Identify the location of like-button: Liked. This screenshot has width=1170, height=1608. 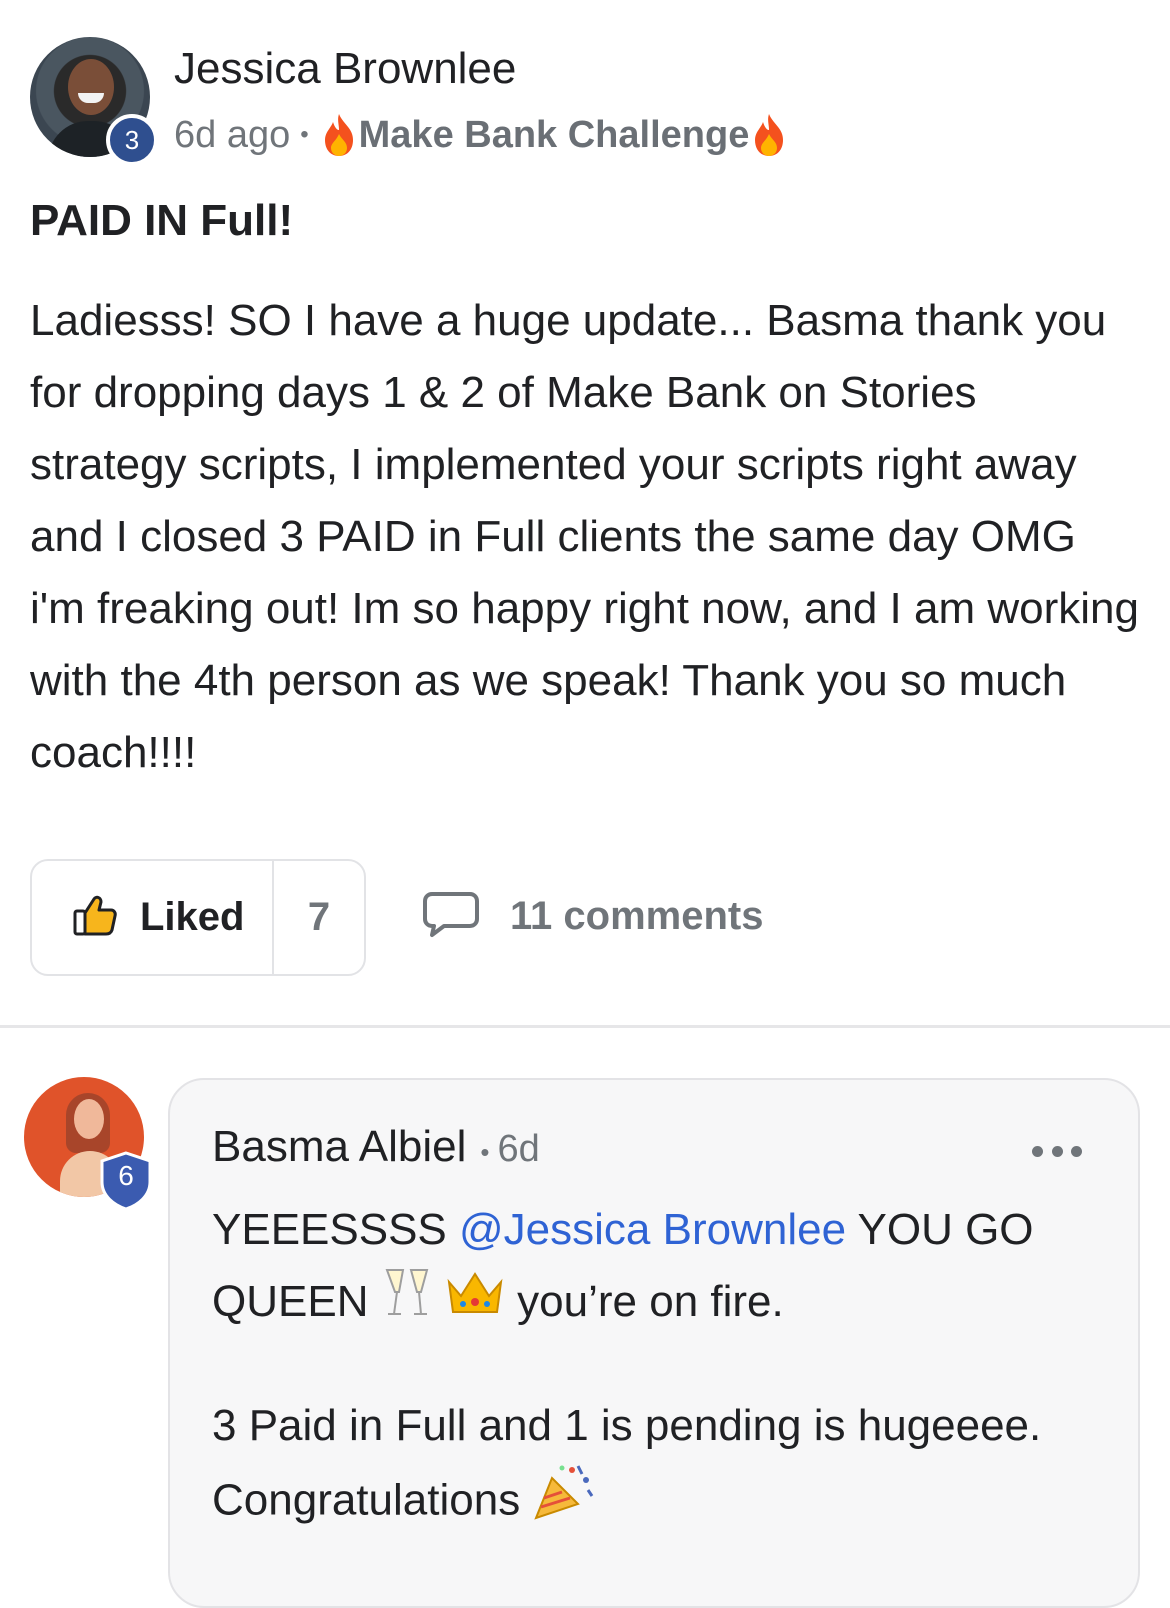
(153, 917).